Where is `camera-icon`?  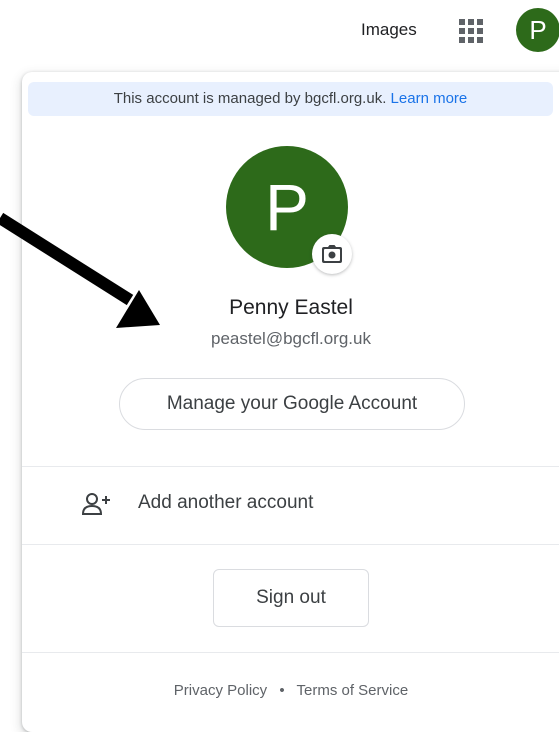
camera-icon is located at coordinates (332, 254).